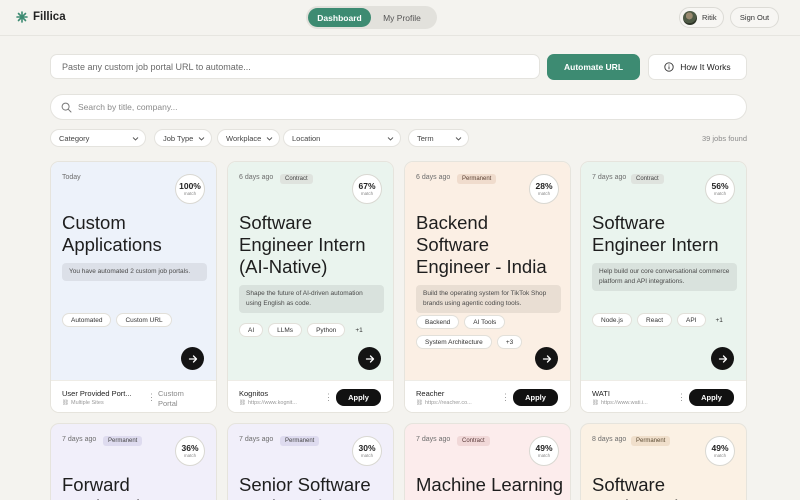 This screenshot has width=800, height=500. What do you see at coordinates (425, 138) in the screenshot?
I see `filter-term-label: Term` at bounding box center [425, 138].